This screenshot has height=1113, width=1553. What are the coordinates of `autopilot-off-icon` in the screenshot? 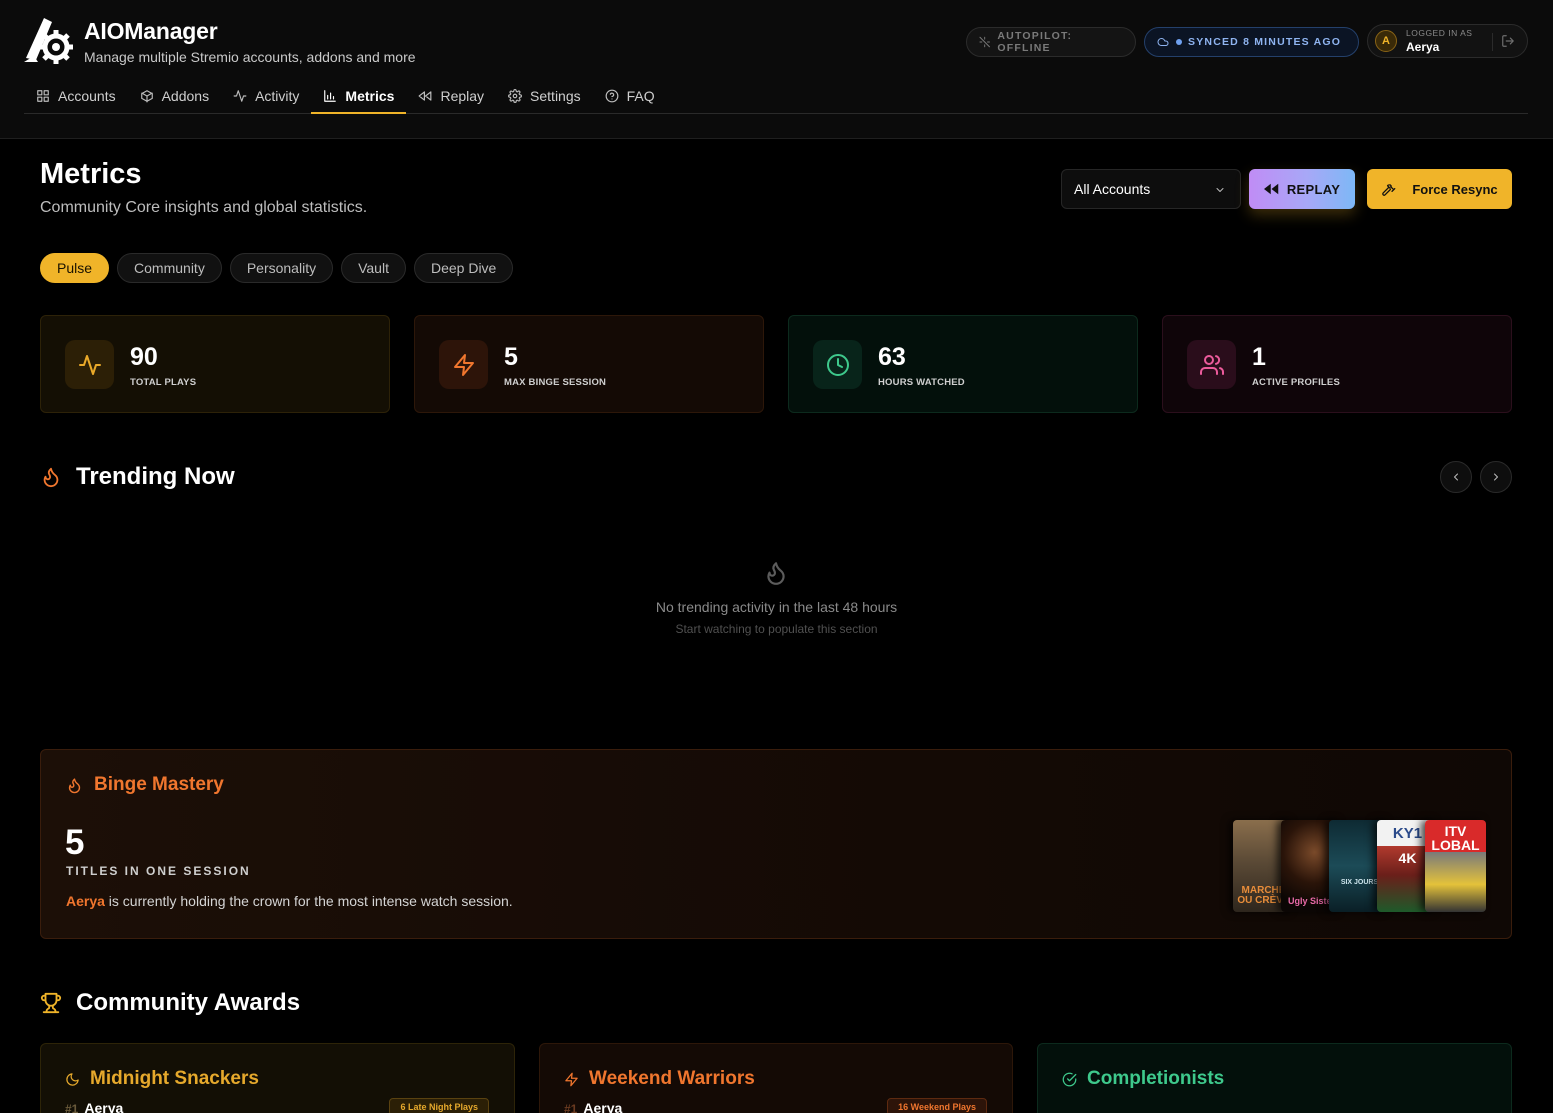 It's located at (984, 42).